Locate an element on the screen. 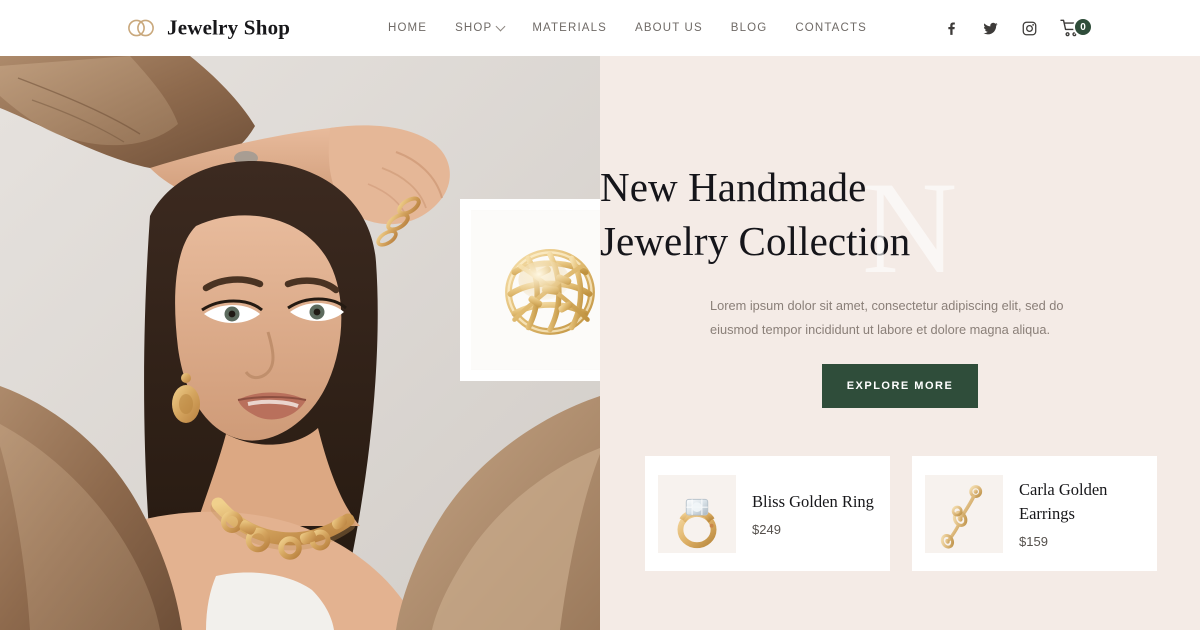  brand-logo: Jewelry Shop is located at coordinates (208, 28).